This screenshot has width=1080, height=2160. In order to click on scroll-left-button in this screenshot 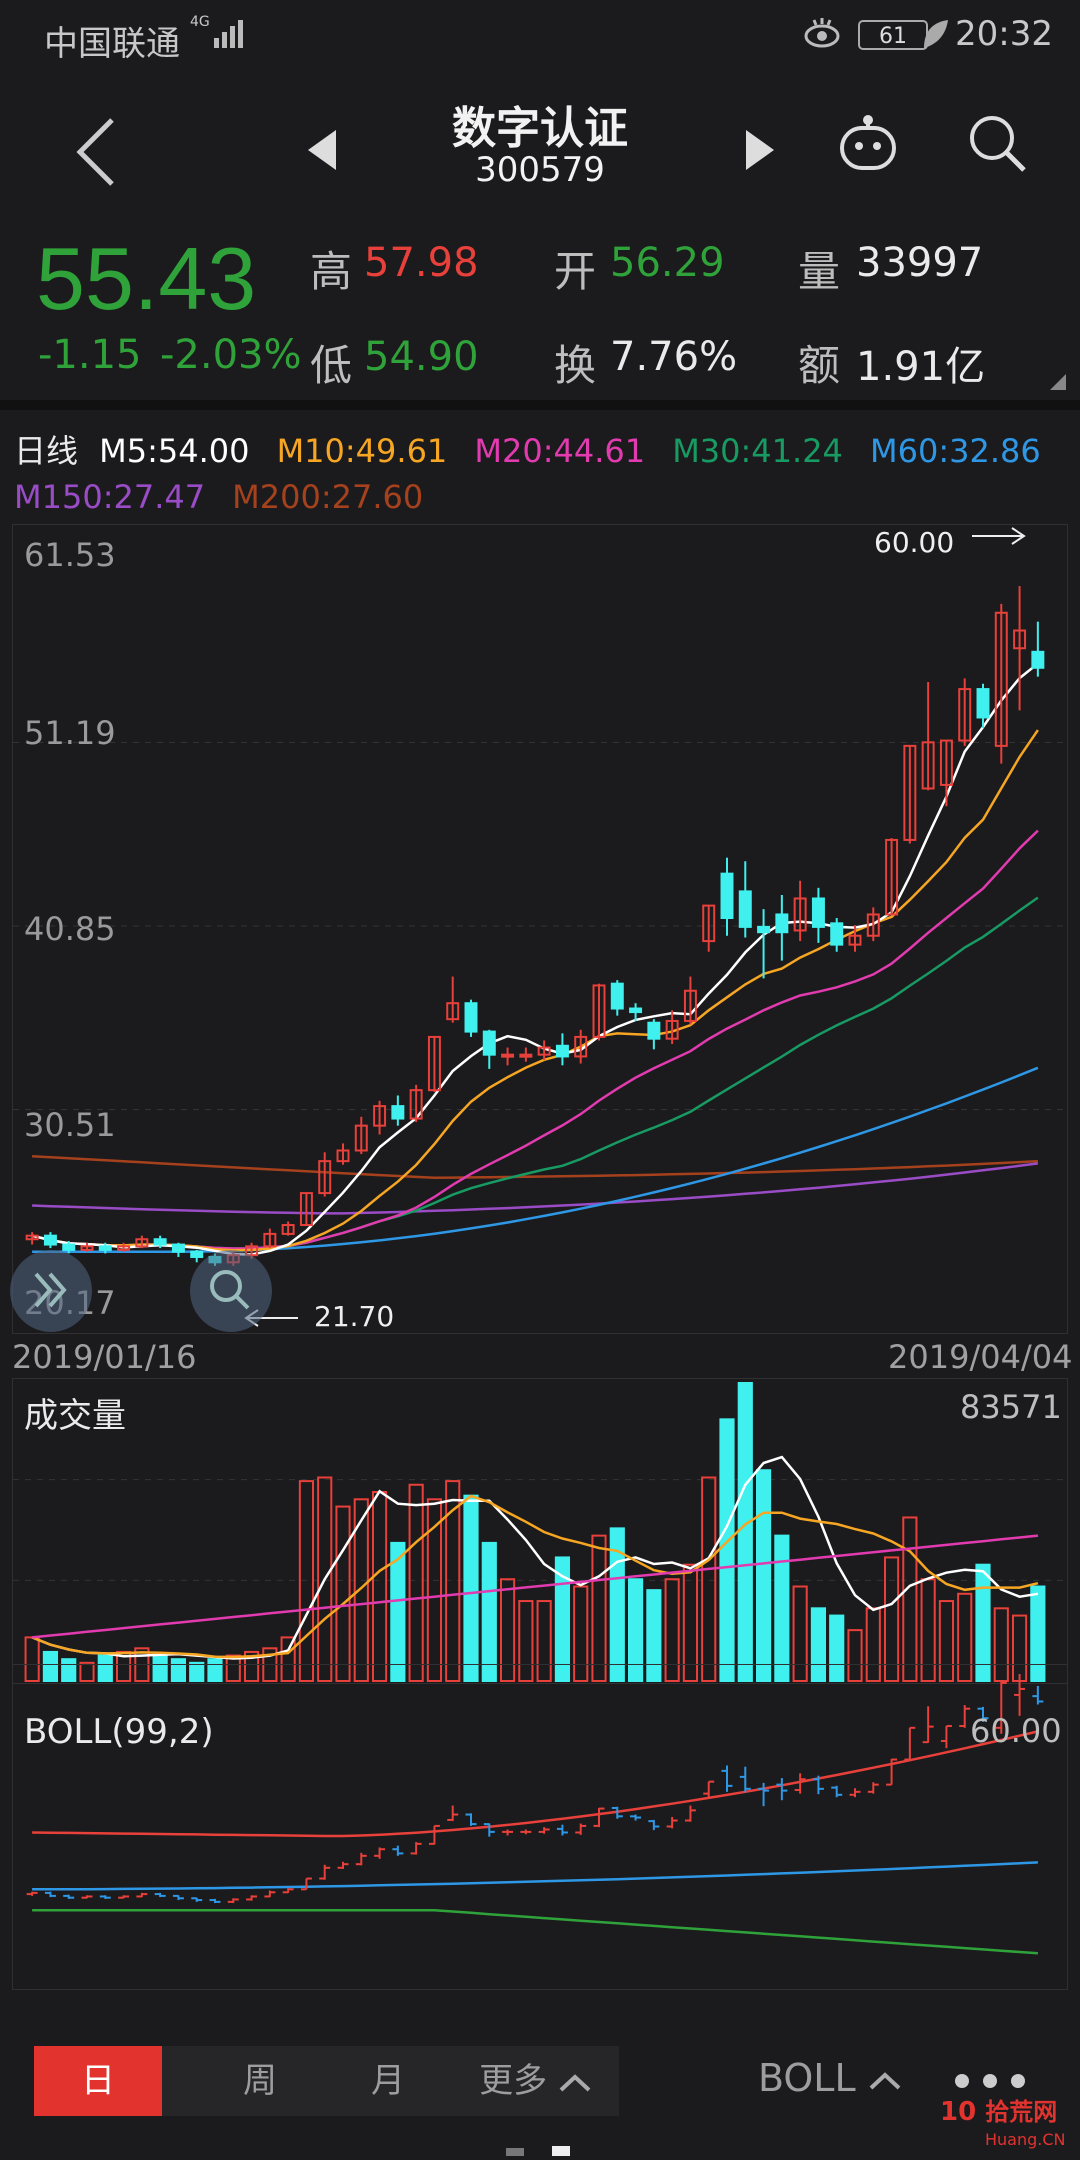, I will do `click(51, 1291)`.